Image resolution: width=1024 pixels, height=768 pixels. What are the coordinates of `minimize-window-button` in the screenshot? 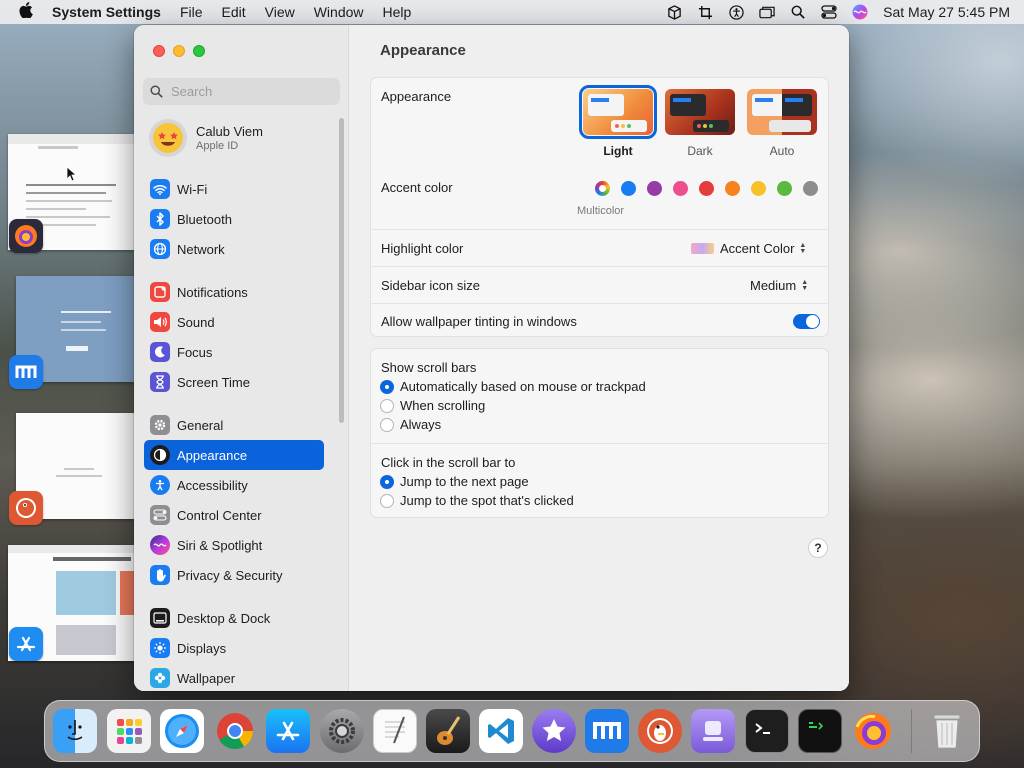 It's located at (179, 51).